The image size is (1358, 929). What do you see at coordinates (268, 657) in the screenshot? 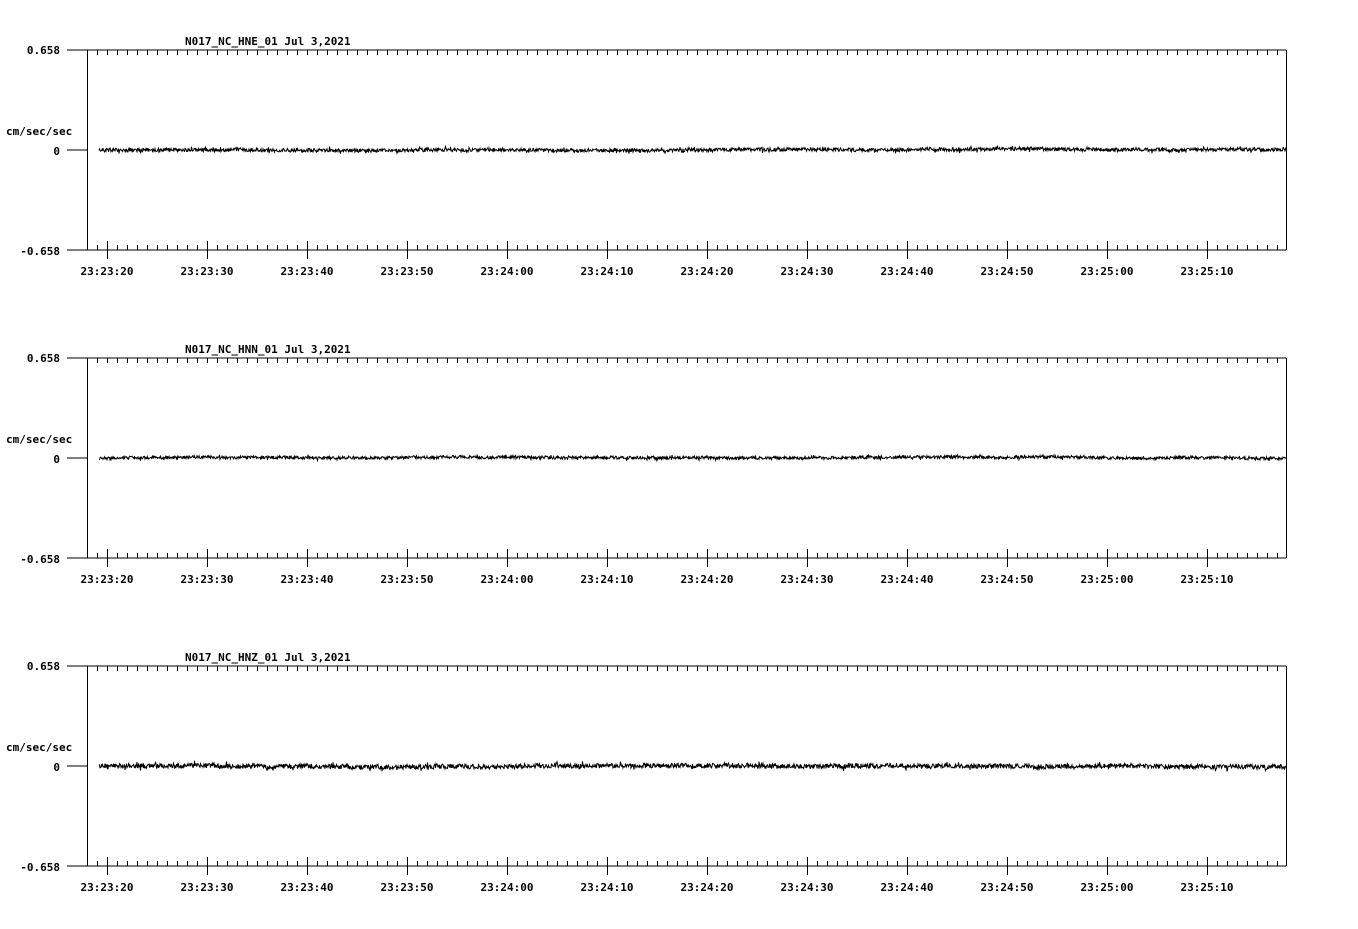
I see `panel-title: N017_NC_HNZ_01 Jul 3,2021` at bounding box center [268, 657].